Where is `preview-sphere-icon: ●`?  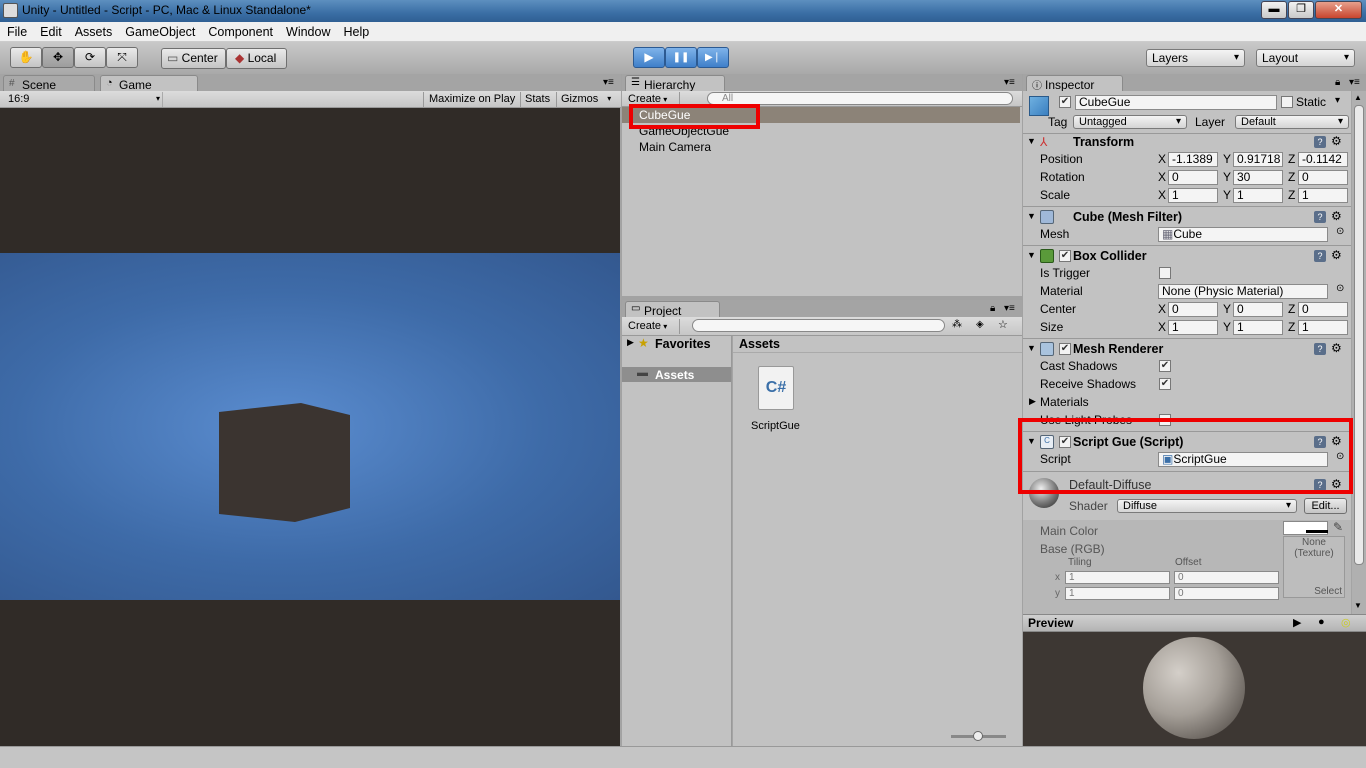 preview-sphere-icon: ● is located at coordinates (1321, 622).